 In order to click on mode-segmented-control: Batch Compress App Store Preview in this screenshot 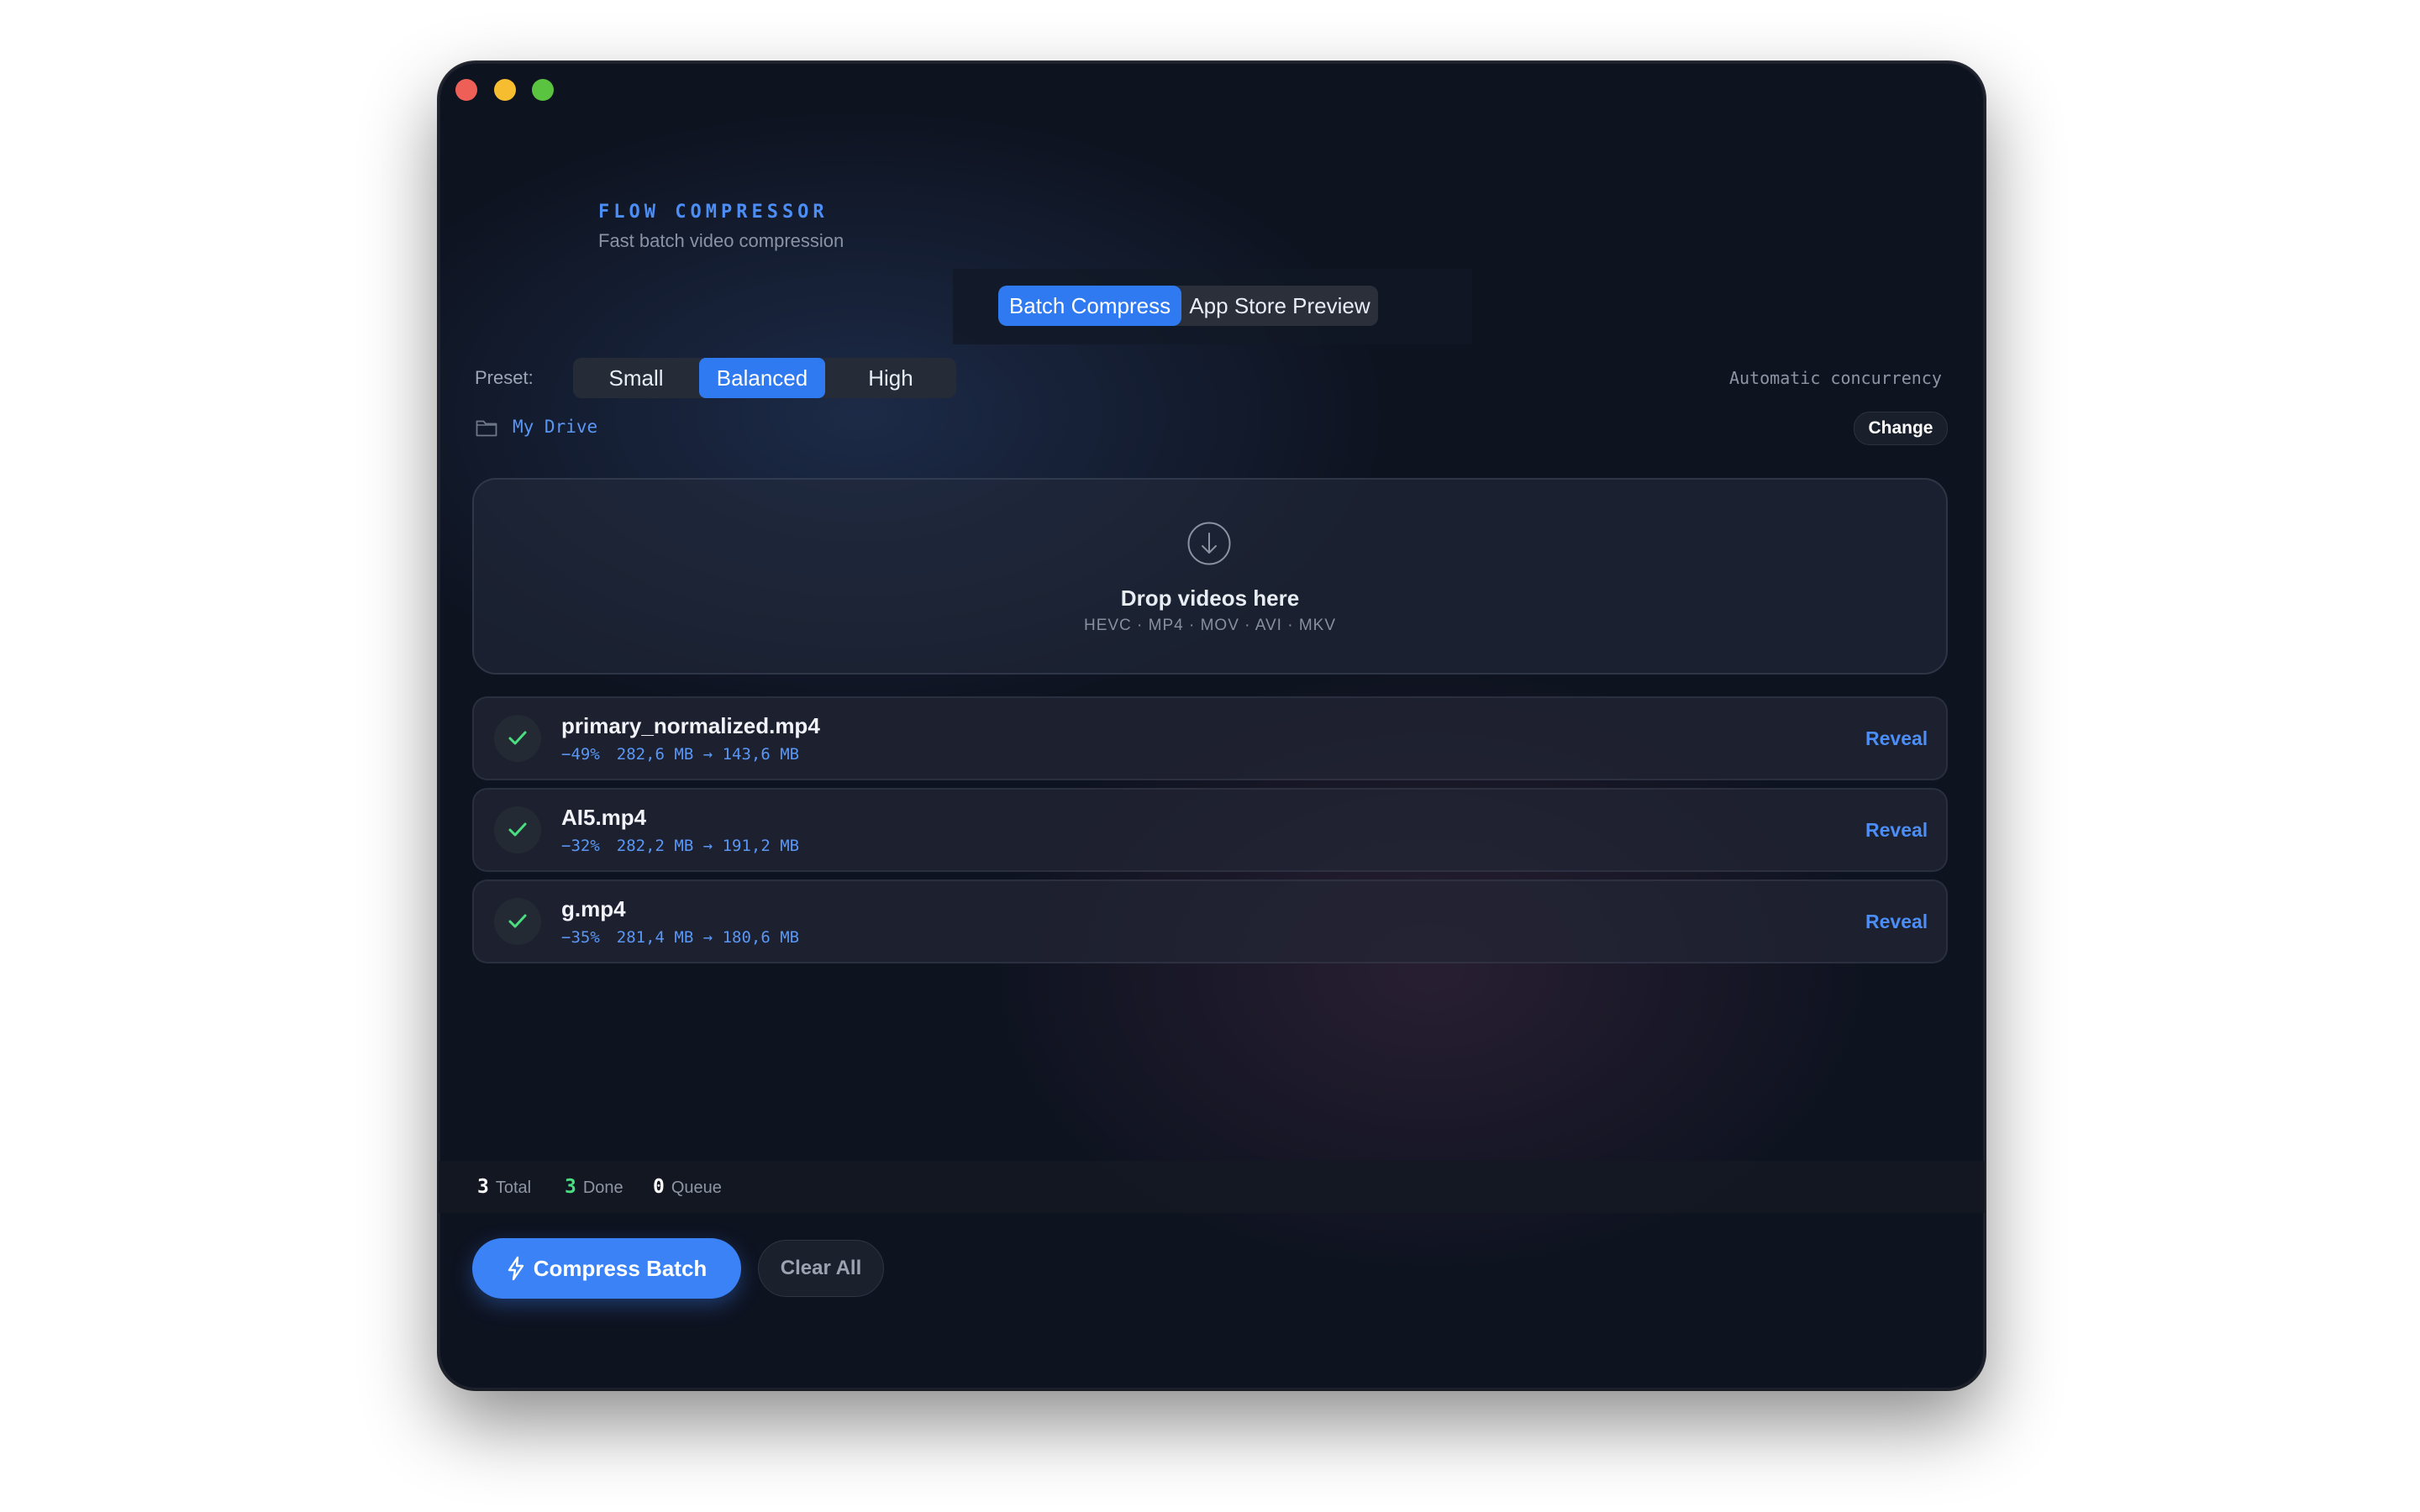, I will do `click(1188, 306)`.